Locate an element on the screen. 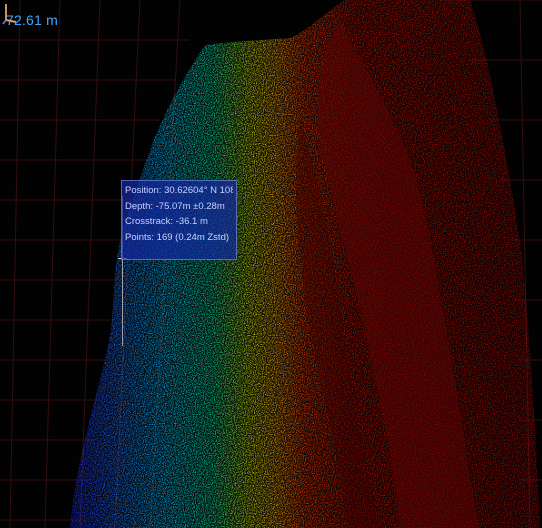 This screenshot has height=528, width=542. axis-gizmo-icon is located at coordinates (10, 13).